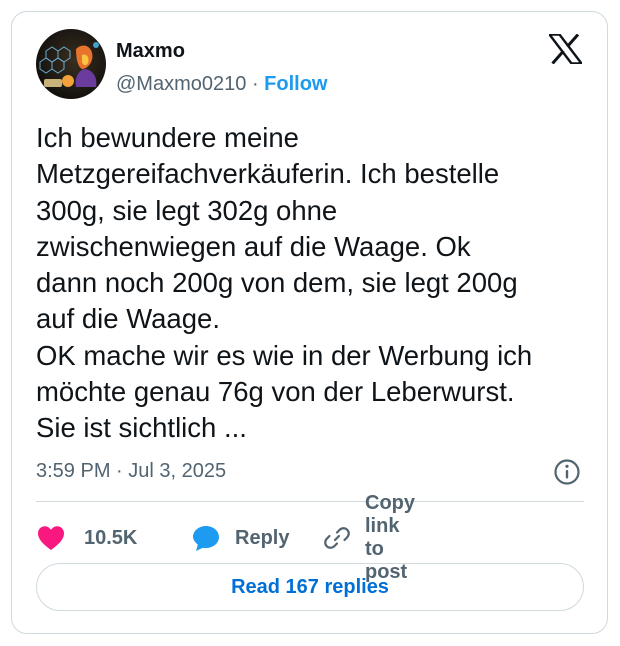 Image resolution: width=620 pixels, height=646 pixels. What do you see at coordinates (295, 84) in the screenshot?
I see `follow-button: Follow` at bounding box center [295, 84].